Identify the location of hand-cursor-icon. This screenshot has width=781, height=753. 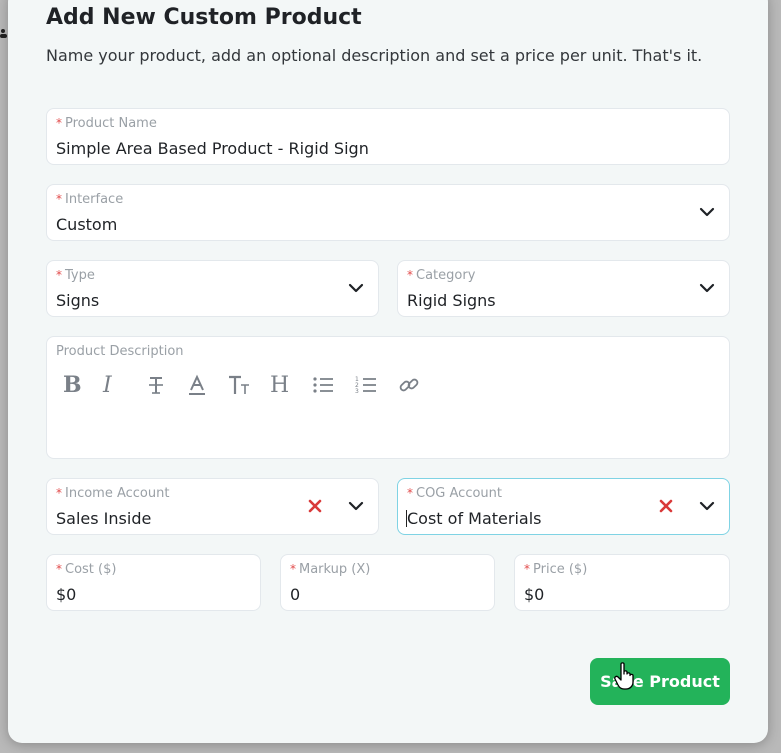
(624, 676).